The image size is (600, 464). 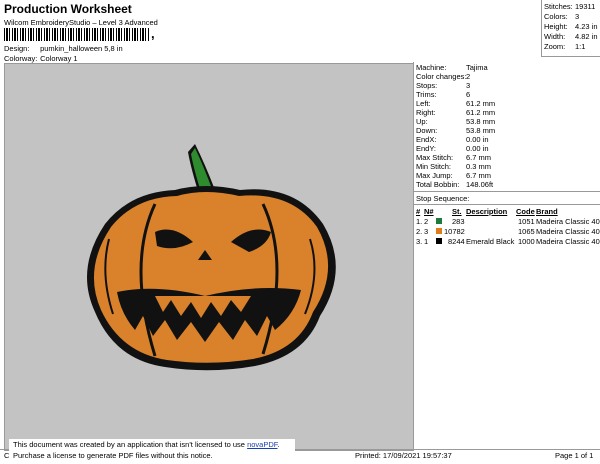 I want to click on total-bobbin-value: 148.06ft, so click(x=480, y=184).